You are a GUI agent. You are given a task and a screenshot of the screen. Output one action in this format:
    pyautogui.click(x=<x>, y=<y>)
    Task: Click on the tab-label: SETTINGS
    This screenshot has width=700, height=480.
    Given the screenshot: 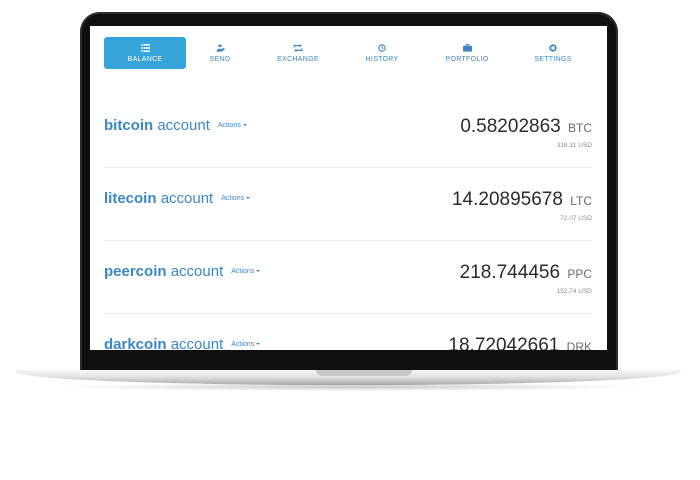 What is the action you would take?
    pyautogui.click(x=553, y=59)
    